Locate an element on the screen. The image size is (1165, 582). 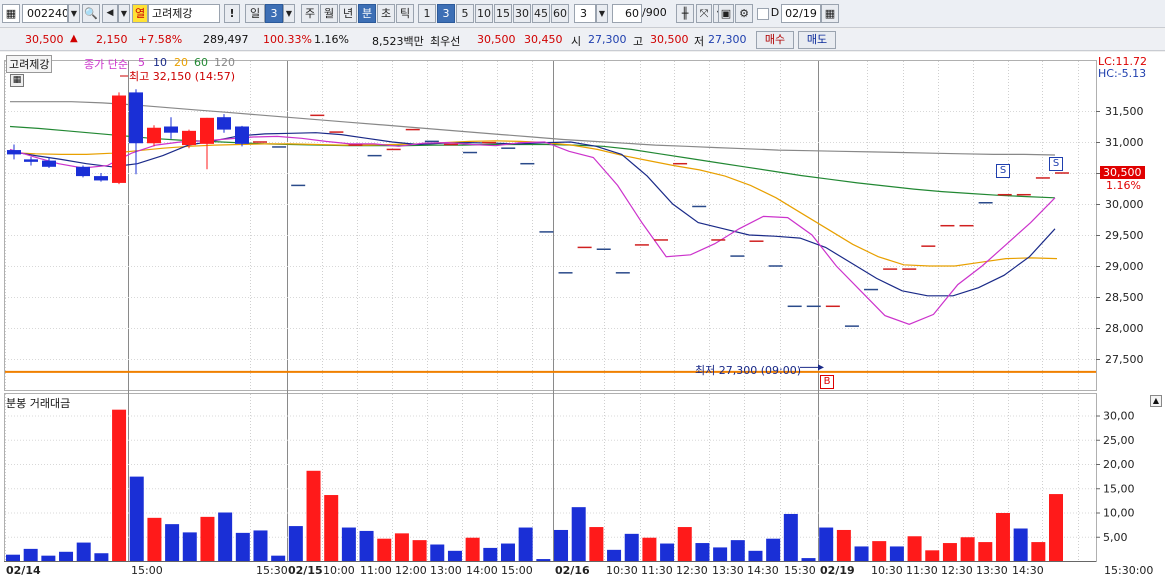
calendar-icon: ▦ is located at coordinates (830, 13).